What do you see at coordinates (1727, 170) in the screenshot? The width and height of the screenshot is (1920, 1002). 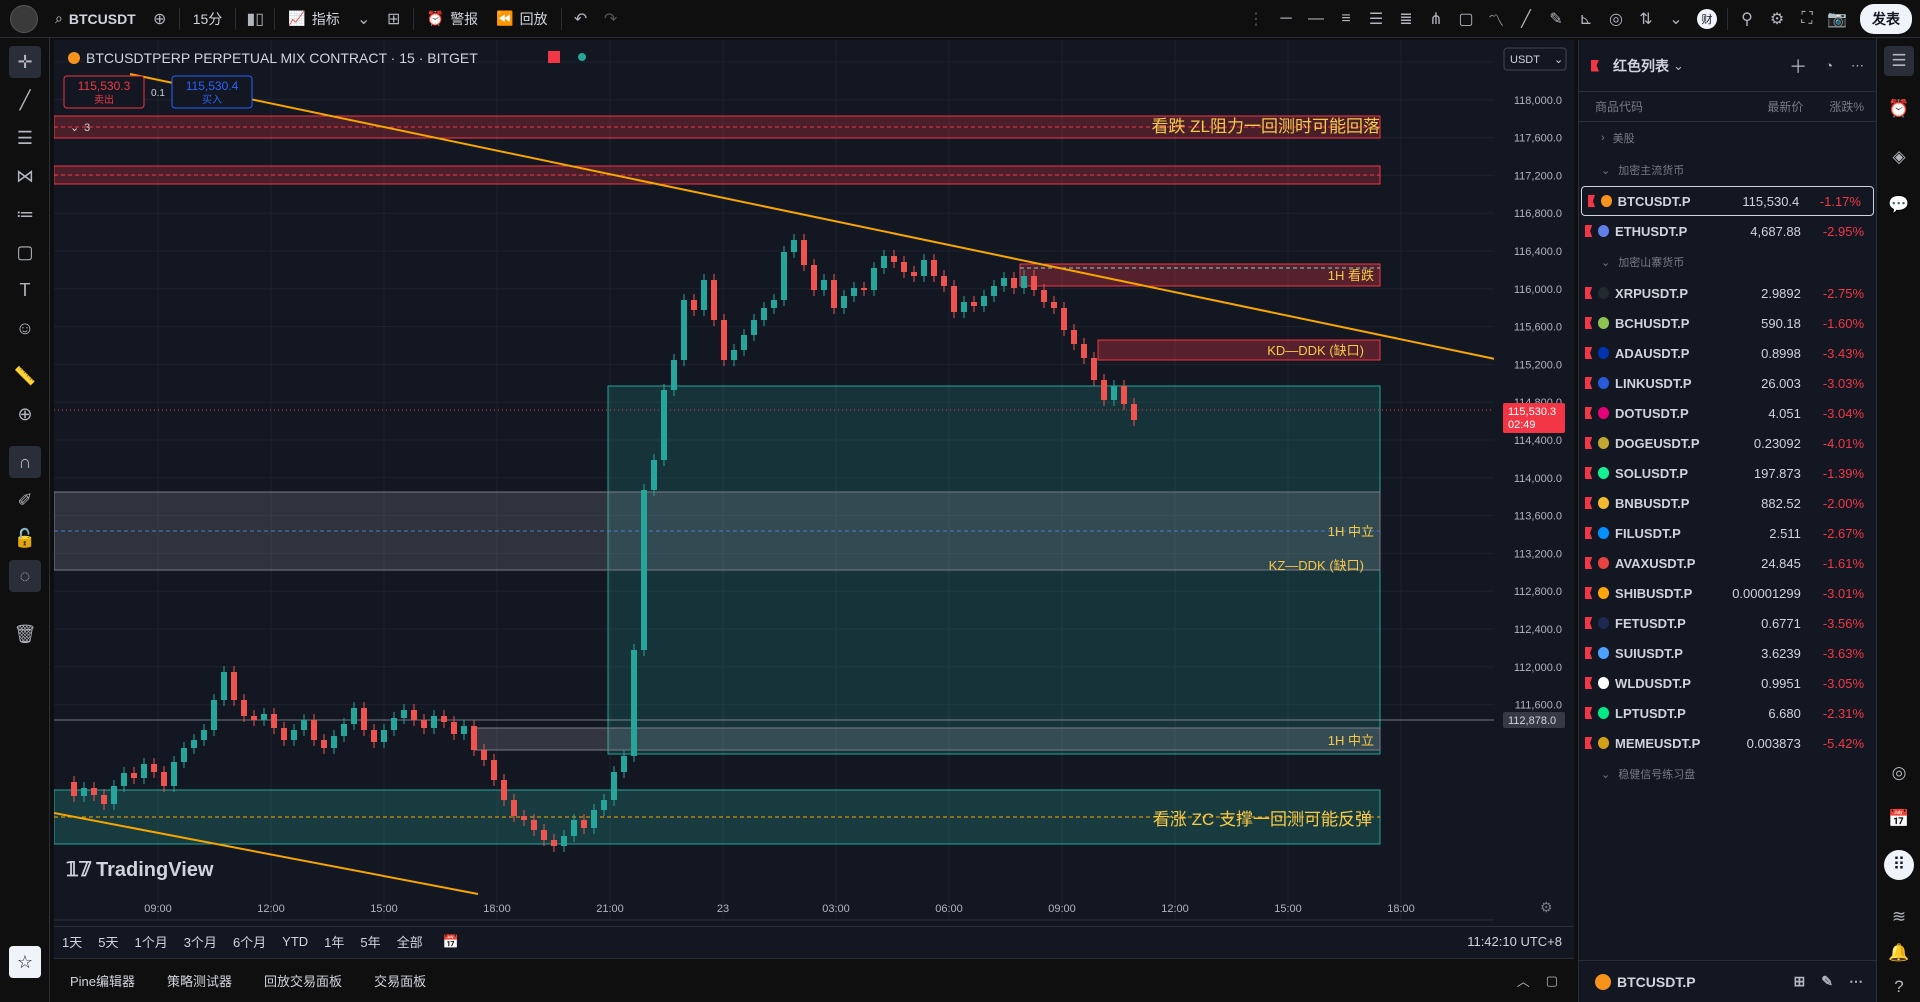 I see `section-major: ⌄ 加密主流货币` at bounding box center [1727, 170].